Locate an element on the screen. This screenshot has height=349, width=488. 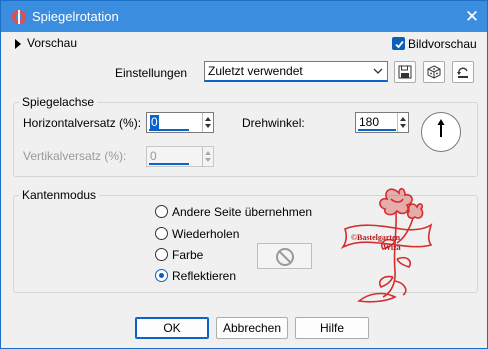
rotation-angle-spinner: 180 is located at coordinates (382, 122).